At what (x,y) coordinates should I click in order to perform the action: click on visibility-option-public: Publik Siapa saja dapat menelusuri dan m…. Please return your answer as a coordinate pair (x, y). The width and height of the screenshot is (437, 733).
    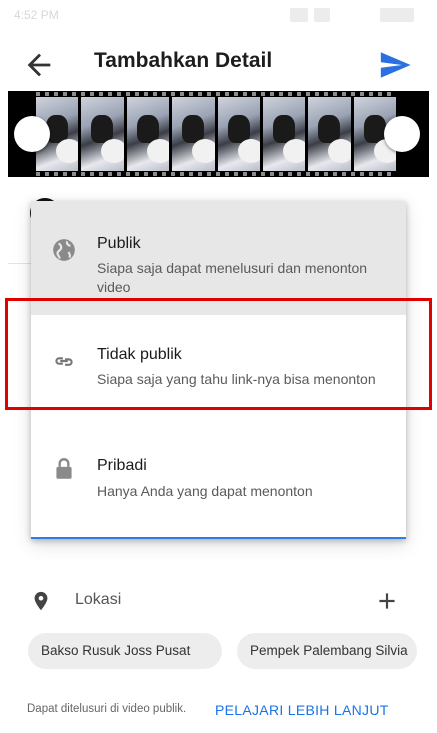
    Looking at the image, I should click on (218, 258).